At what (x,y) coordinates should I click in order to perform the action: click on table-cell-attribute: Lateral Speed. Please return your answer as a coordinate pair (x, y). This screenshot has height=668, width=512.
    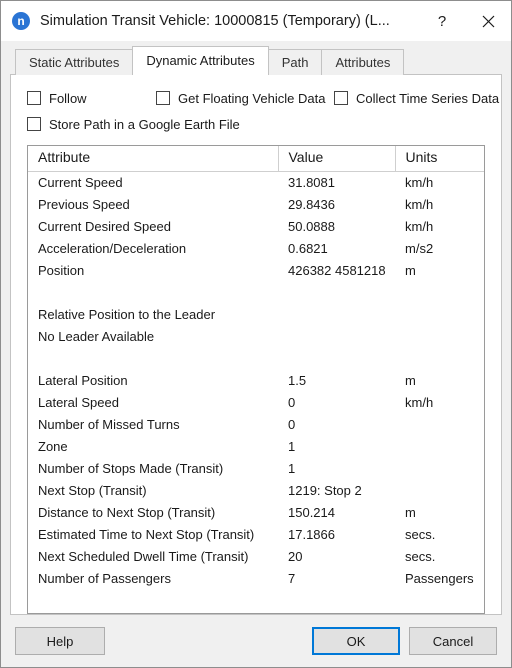
    Looking at the image, I should click on (78, 402).